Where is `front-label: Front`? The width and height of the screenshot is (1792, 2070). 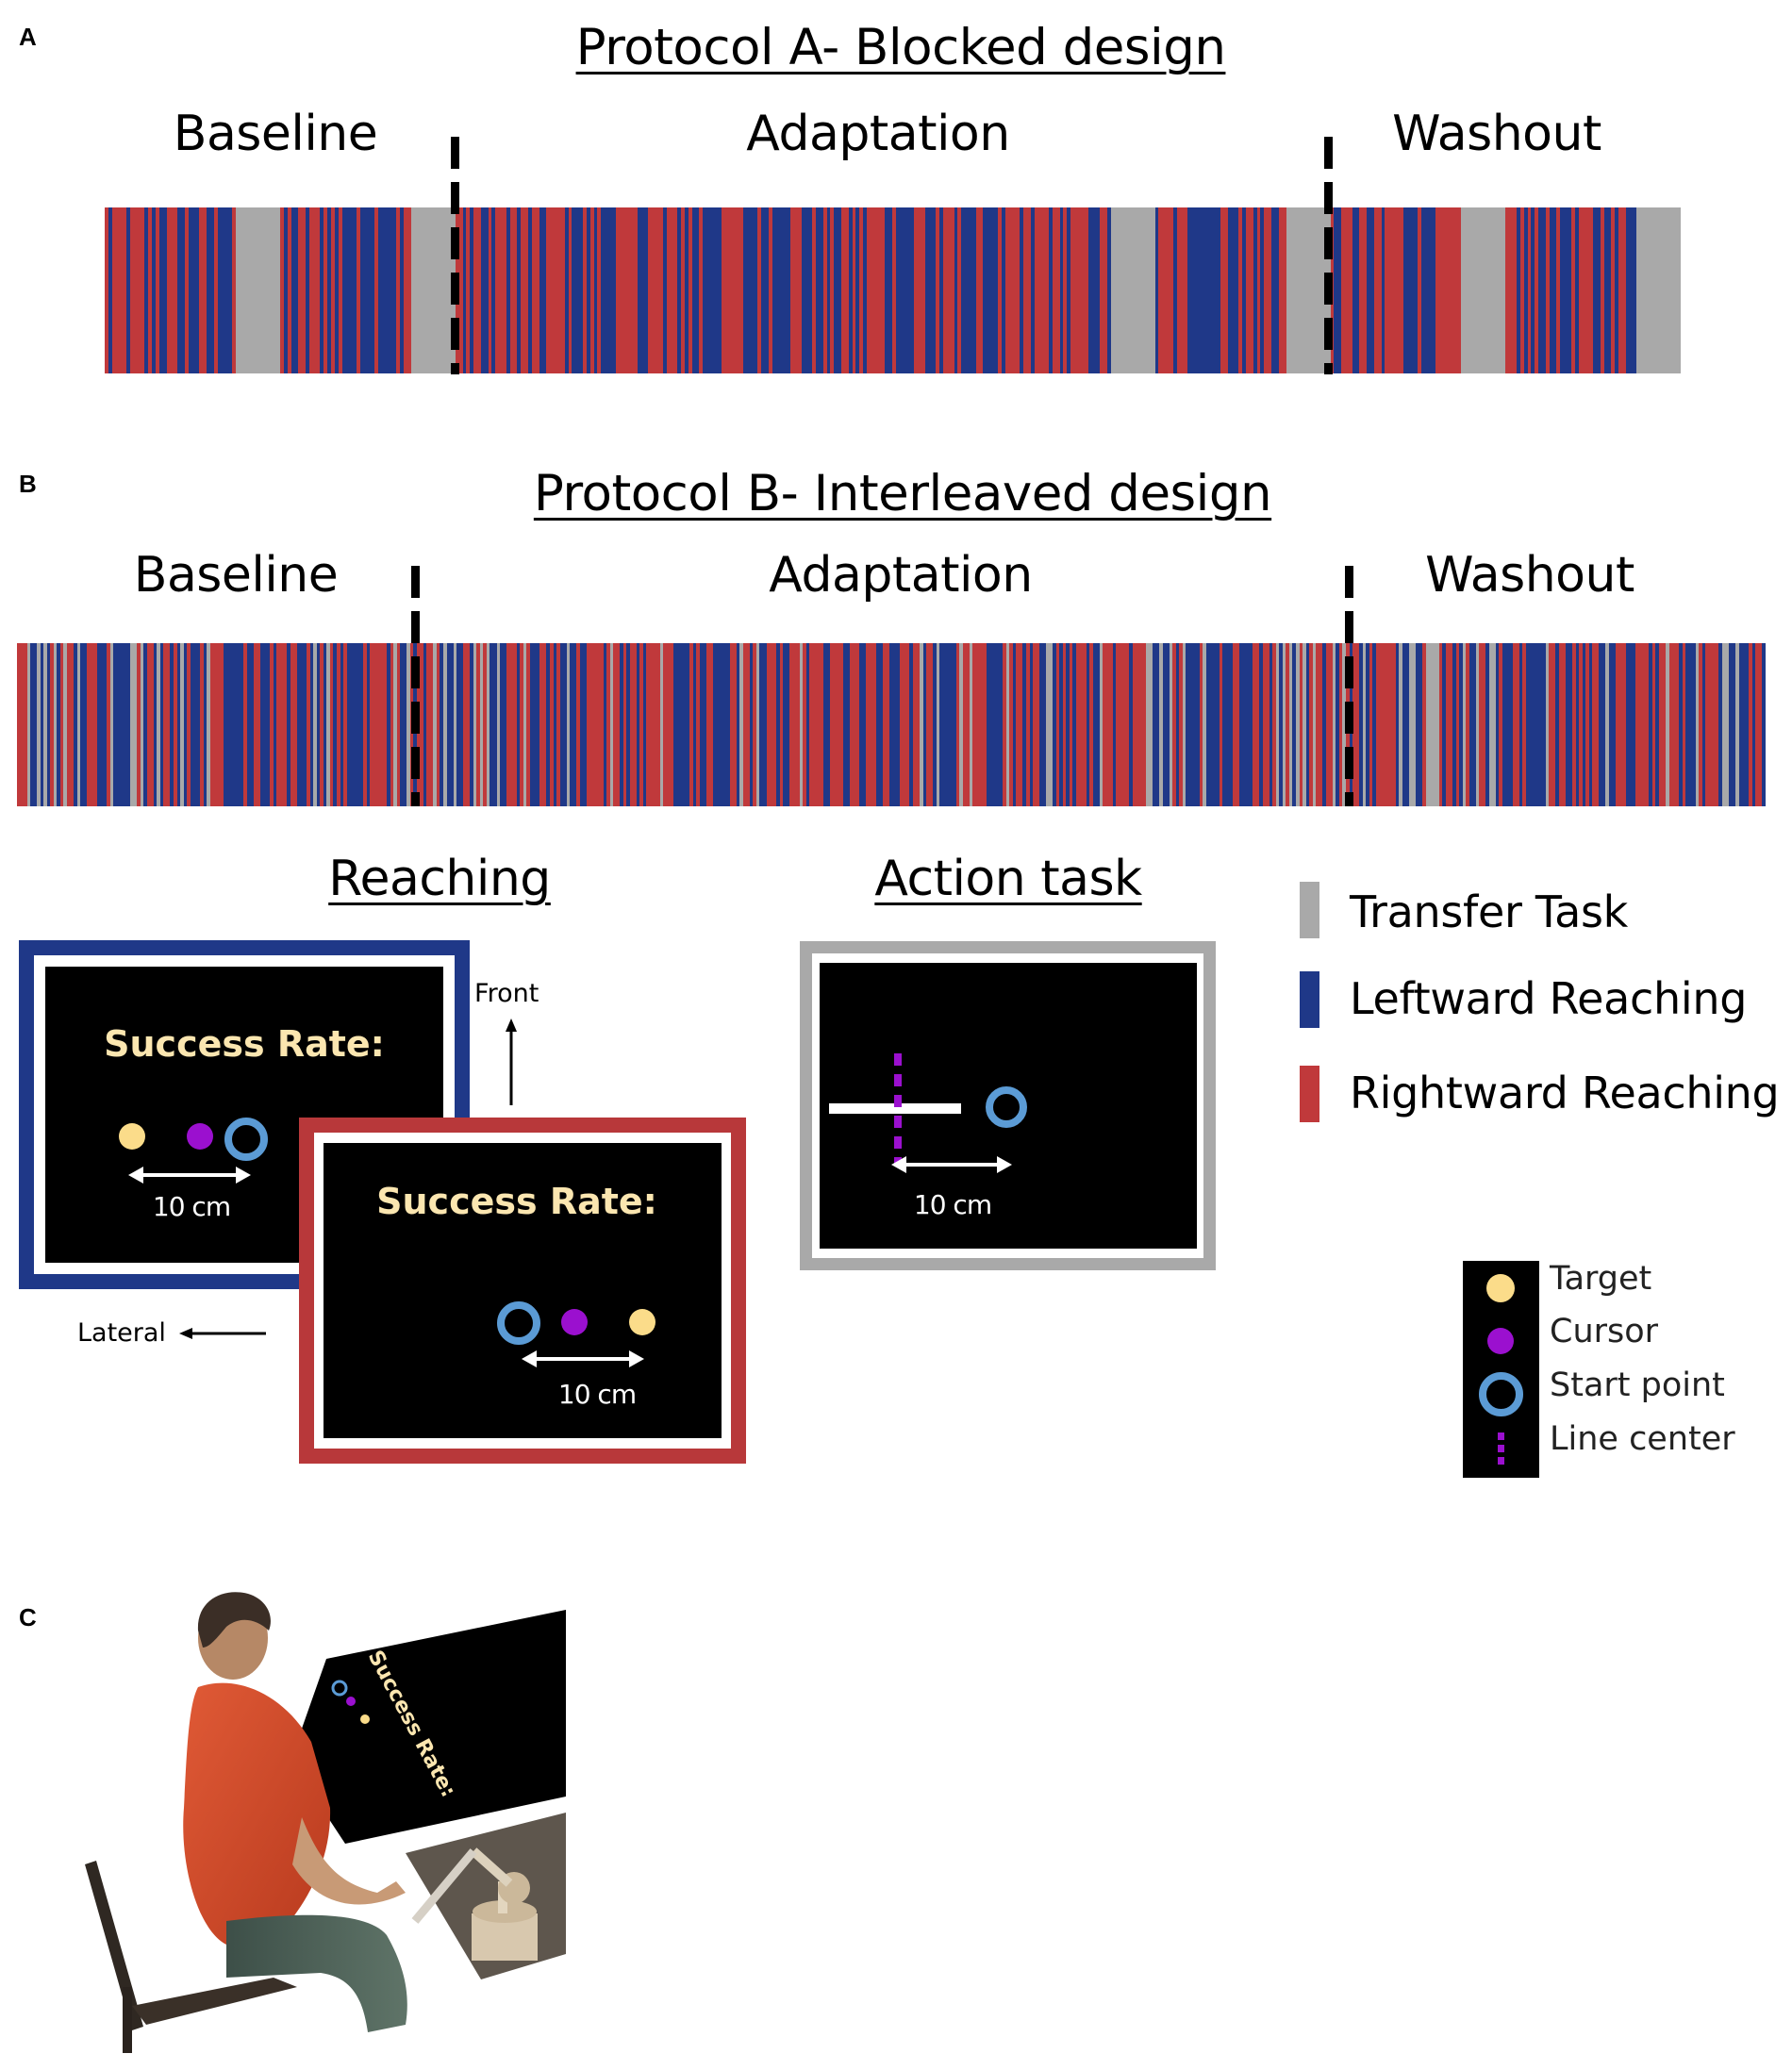
front-label: Front is located at coordinates (507, 994).